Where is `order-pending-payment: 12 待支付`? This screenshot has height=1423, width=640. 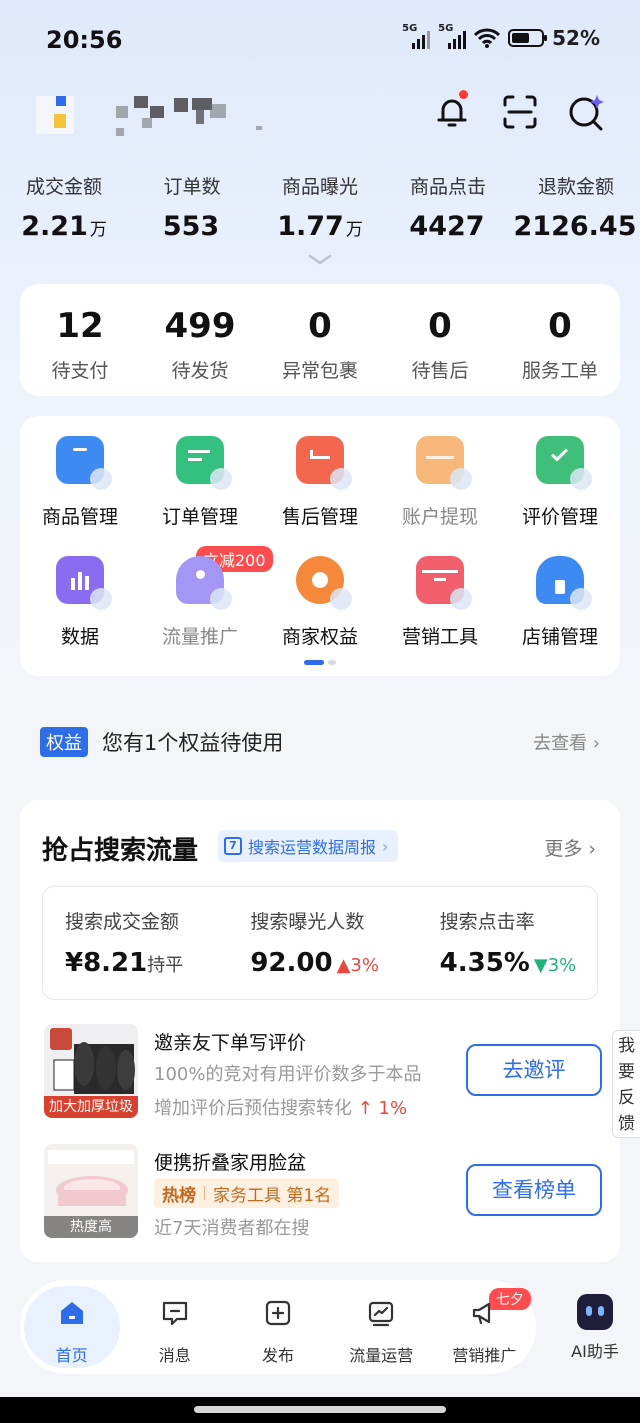
order-pending-payment: 12 待支付 is located at coordinates (80, 340).